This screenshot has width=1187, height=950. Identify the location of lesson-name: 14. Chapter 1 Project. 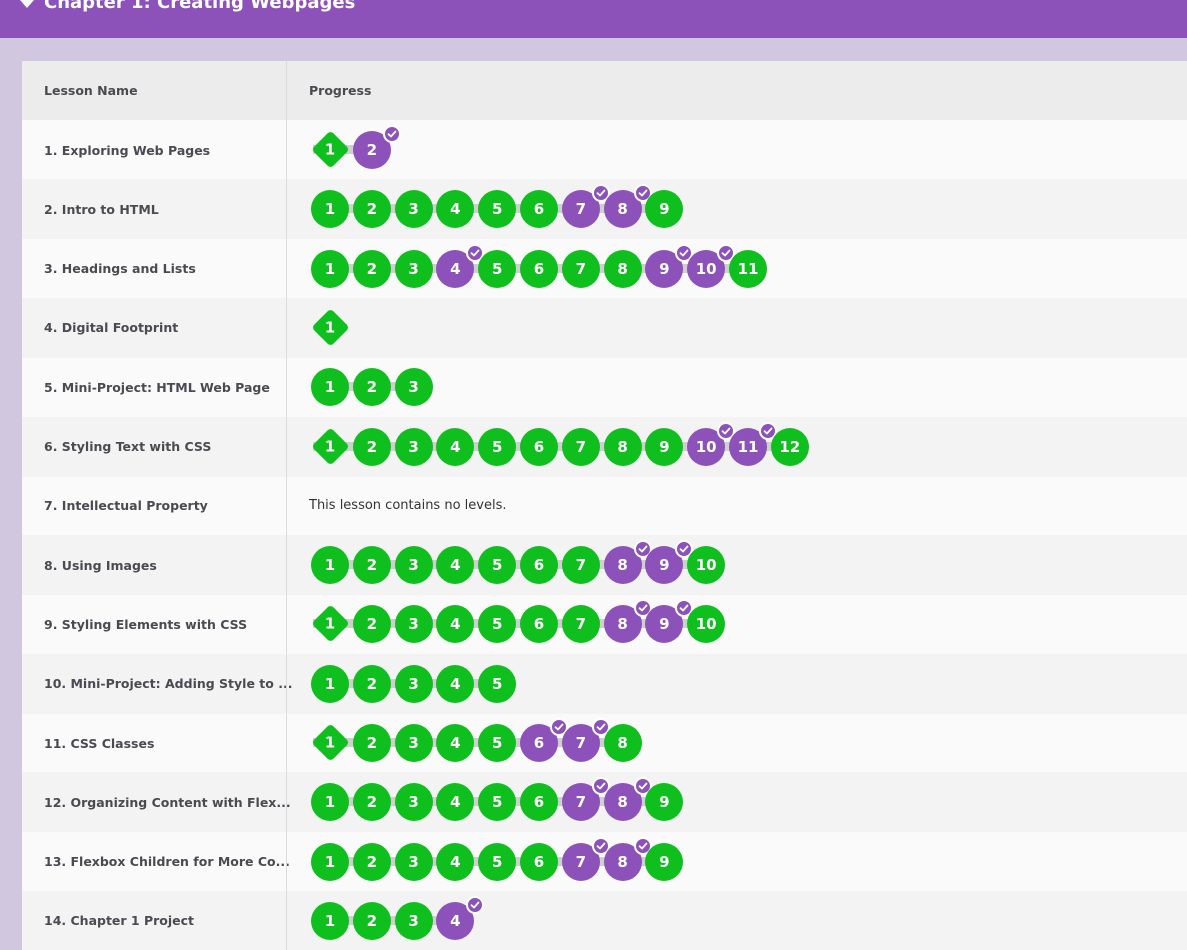
(119, 920).